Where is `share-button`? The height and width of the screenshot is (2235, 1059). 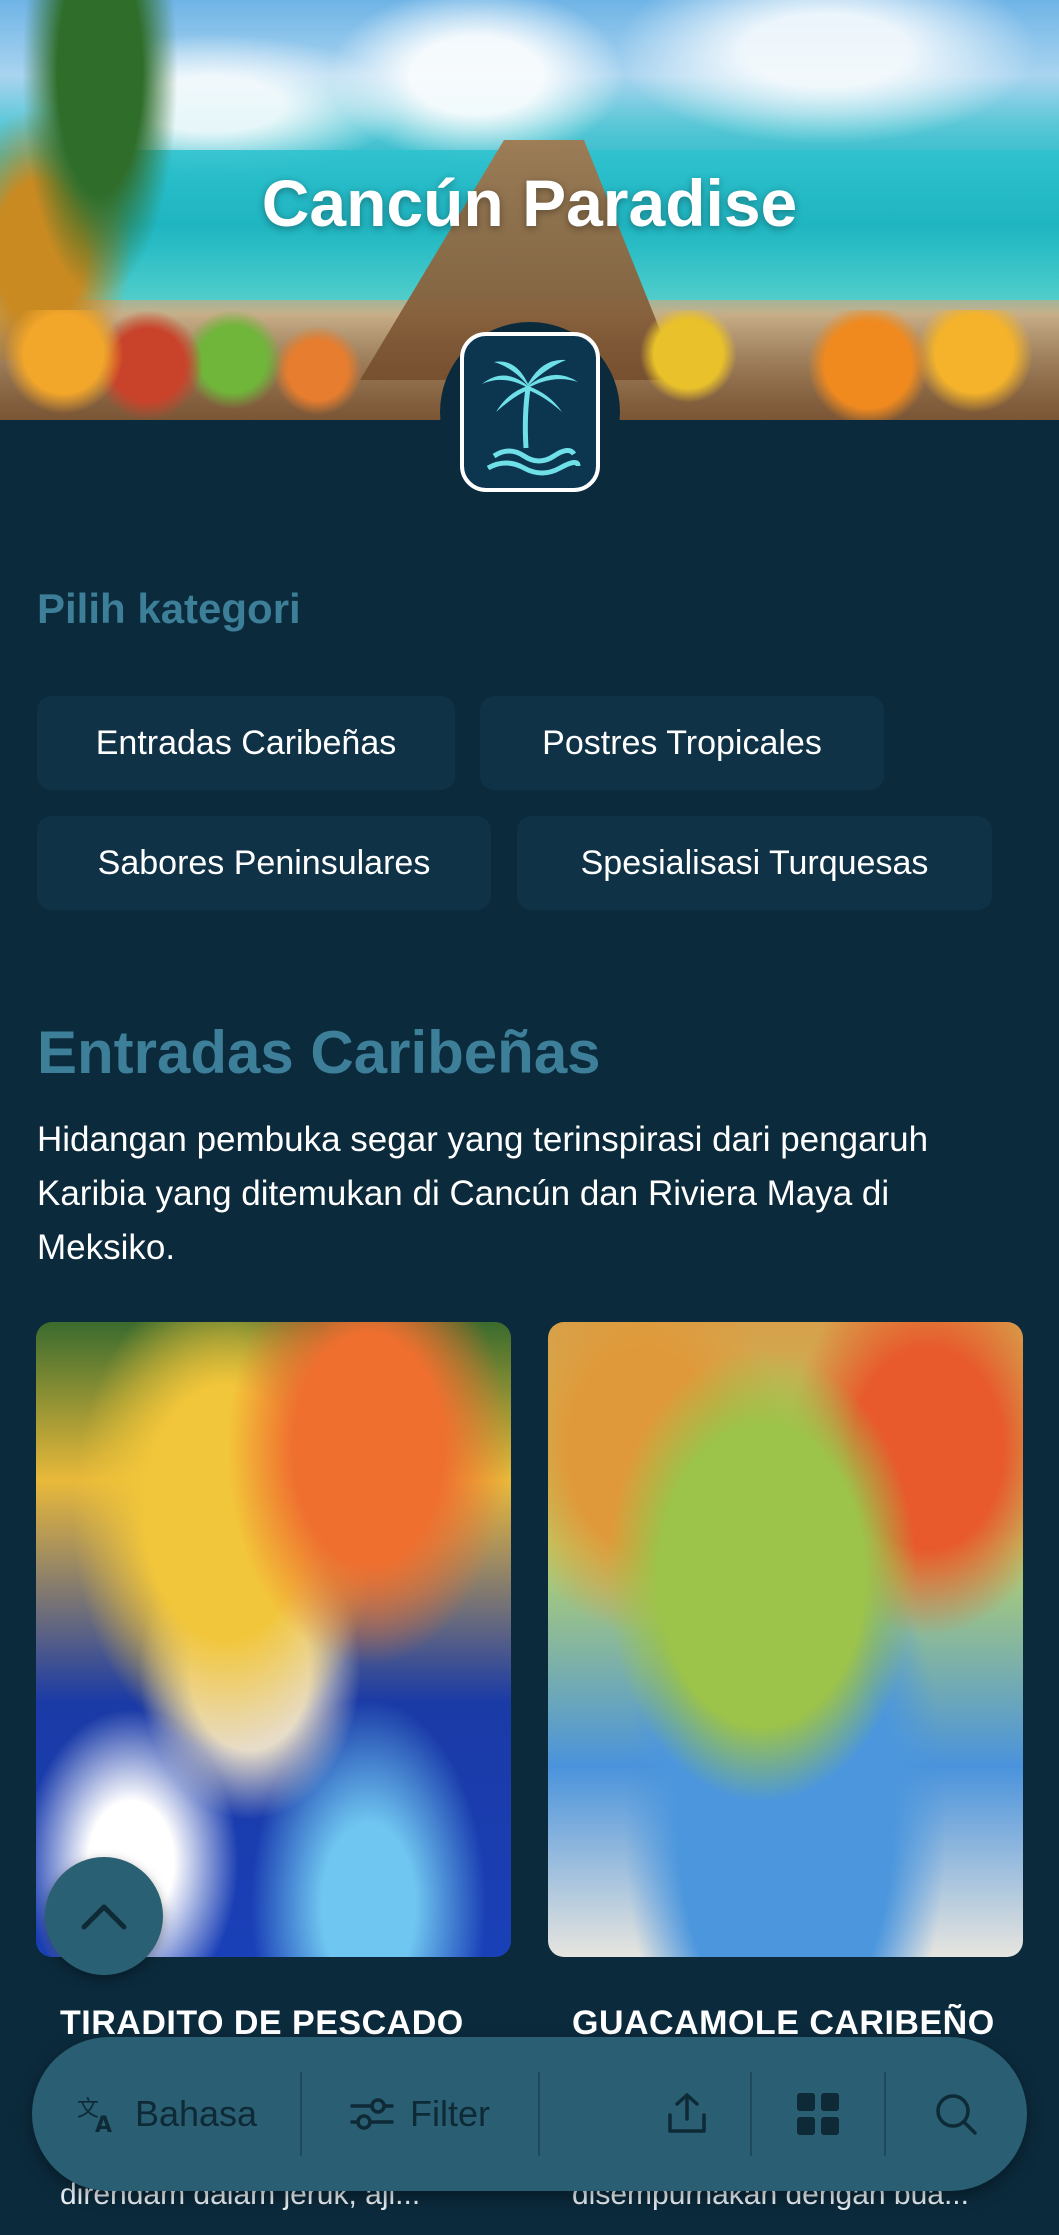
share-button is located at coordinates (645, 2114).